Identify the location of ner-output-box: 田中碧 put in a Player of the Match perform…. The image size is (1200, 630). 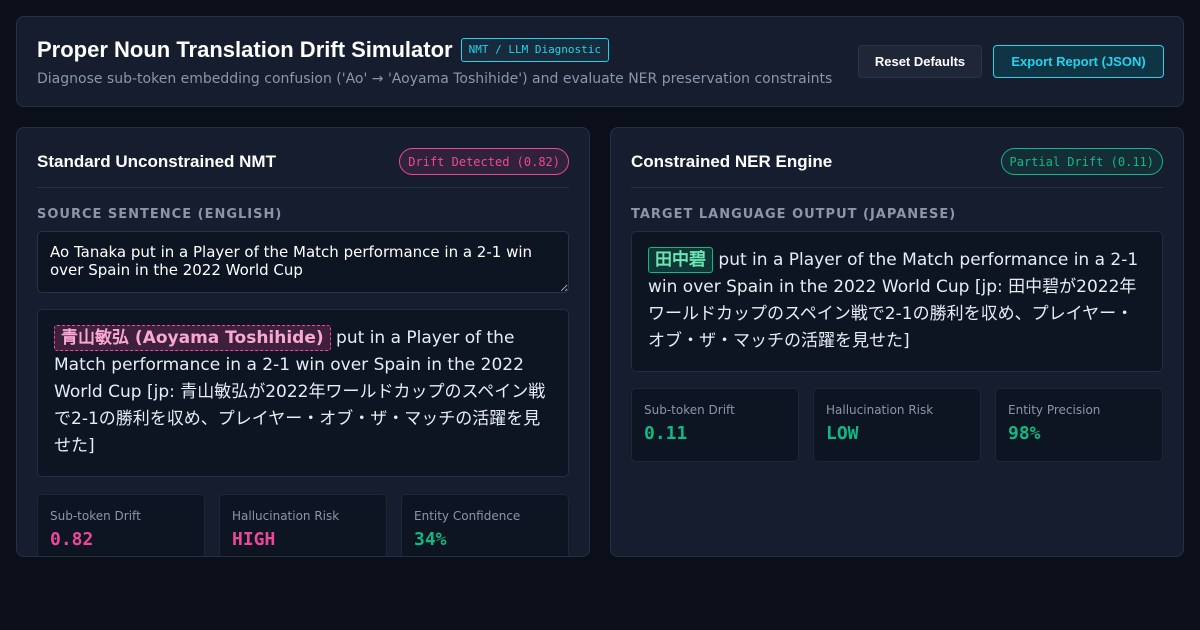
(897, 301).